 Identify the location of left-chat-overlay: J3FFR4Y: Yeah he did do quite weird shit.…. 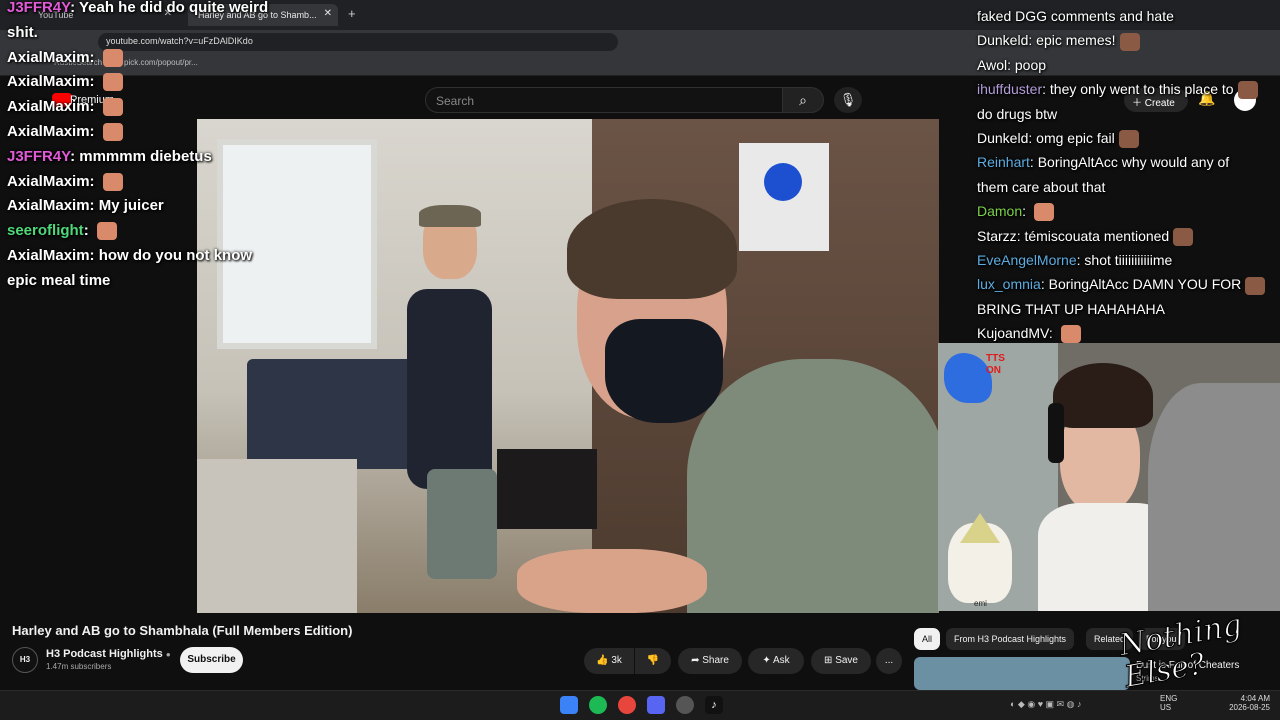
(167, 147).